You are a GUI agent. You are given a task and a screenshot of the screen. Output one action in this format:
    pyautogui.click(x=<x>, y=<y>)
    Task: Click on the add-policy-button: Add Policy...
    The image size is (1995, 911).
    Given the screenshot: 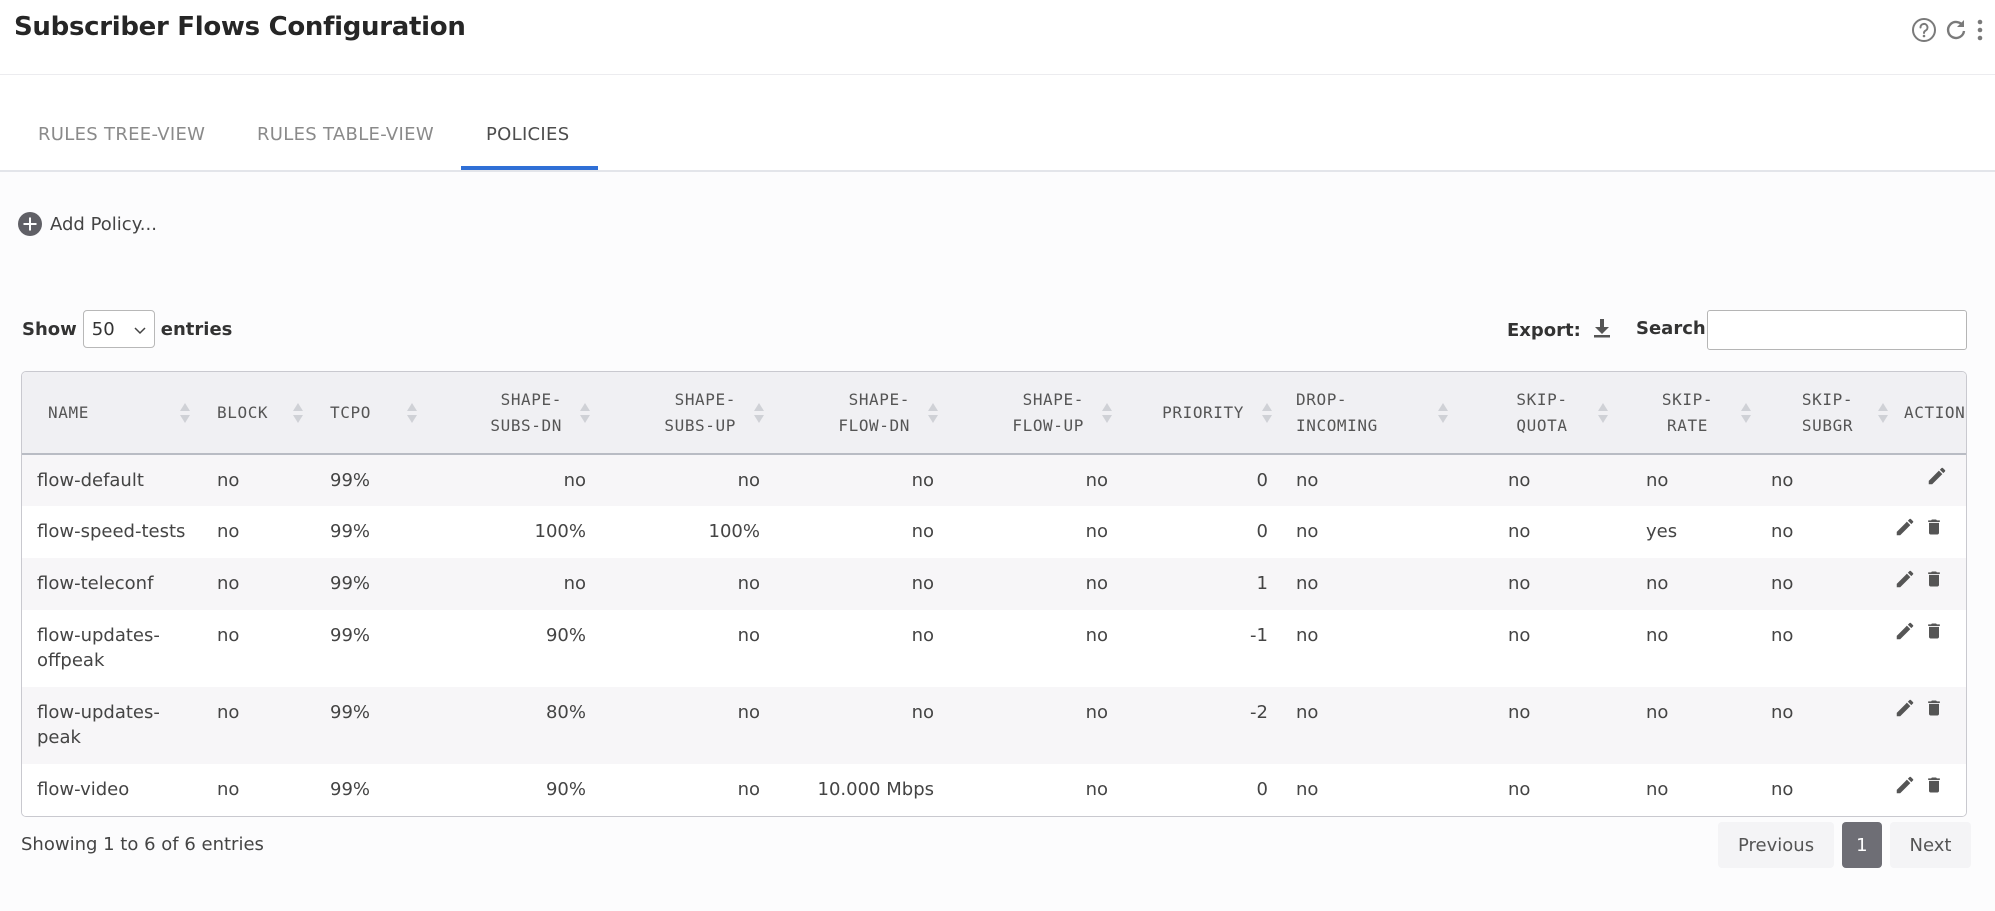 What is the action you would take?
    pyautogui.click(x=87, y=224)
    